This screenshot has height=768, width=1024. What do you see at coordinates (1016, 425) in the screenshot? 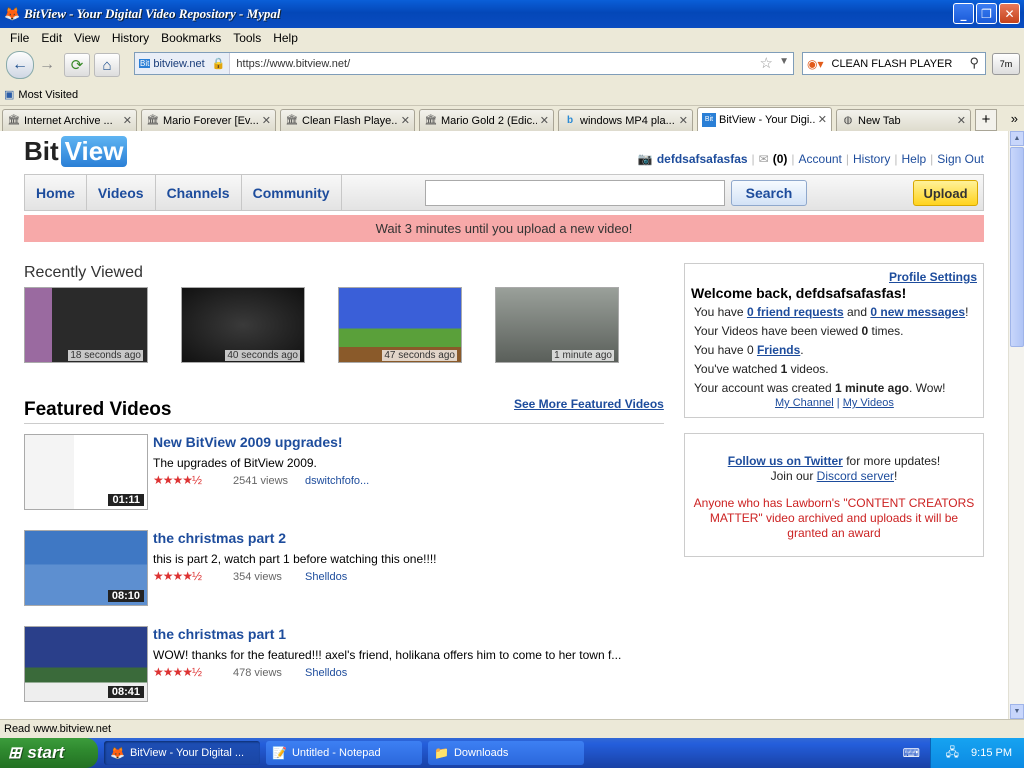
I see `page-scrollbar: ▲ ▼` at bounding box center [1016, 425].